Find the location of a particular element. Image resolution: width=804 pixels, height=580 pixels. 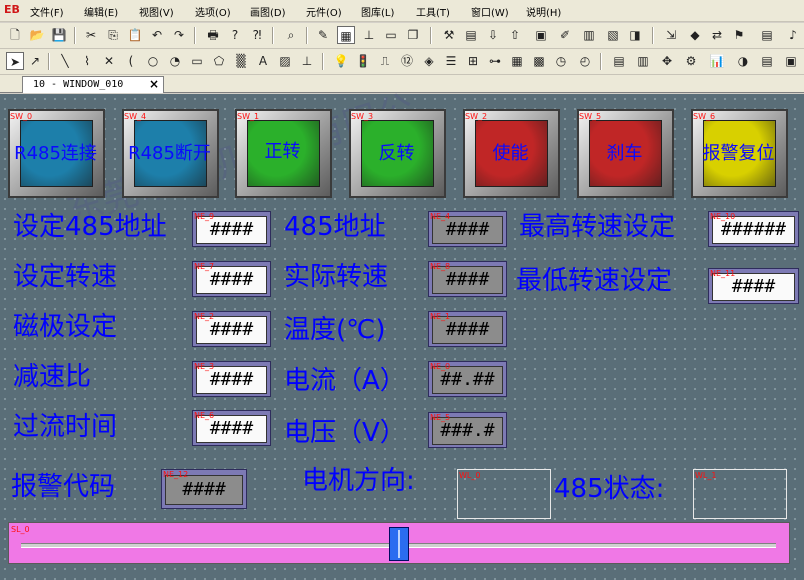

new-file-icon: 🗋 is located at coordinates (15, 35).